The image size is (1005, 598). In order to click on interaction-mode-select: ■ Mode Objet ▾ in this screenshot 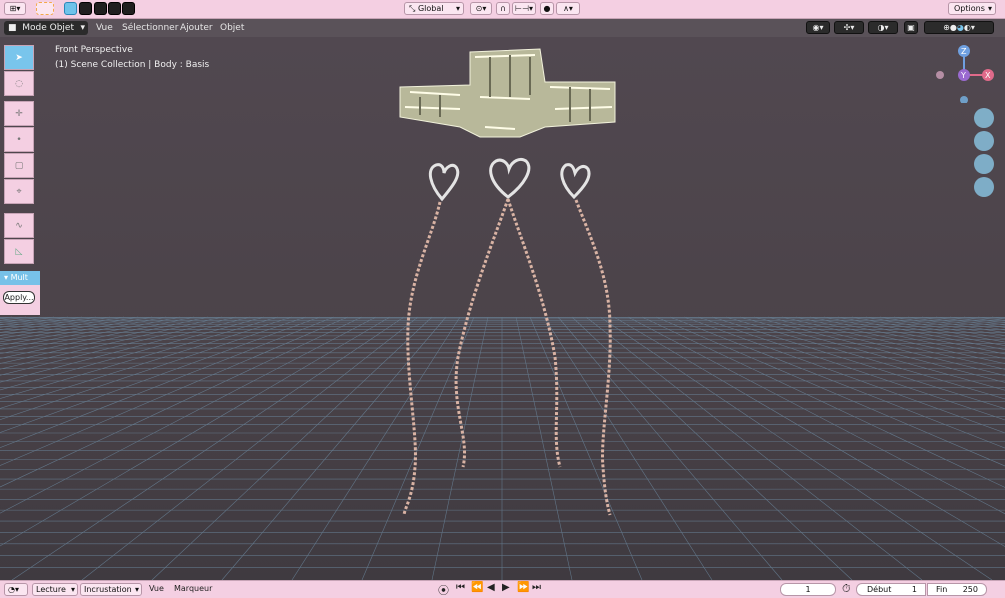, I will do `click(46, 28)`.